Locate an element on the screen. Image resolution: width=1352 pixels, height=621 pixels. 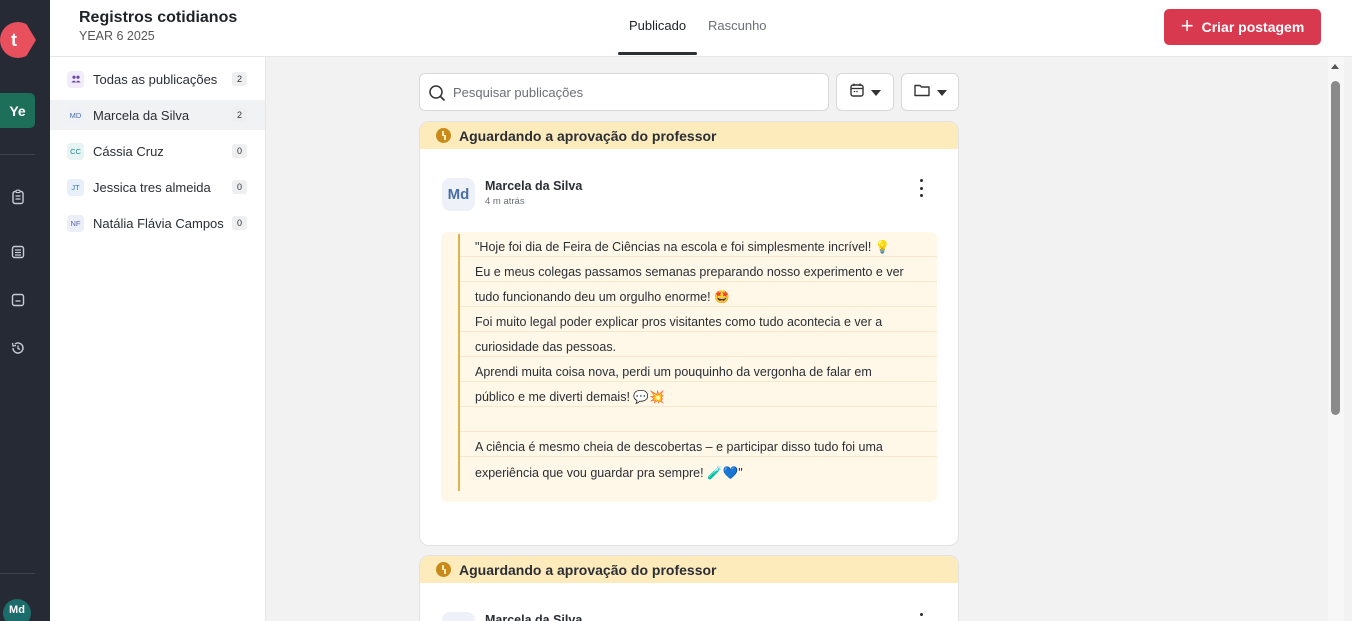
scroll-up-icon is located at coordinates (1335, 66).